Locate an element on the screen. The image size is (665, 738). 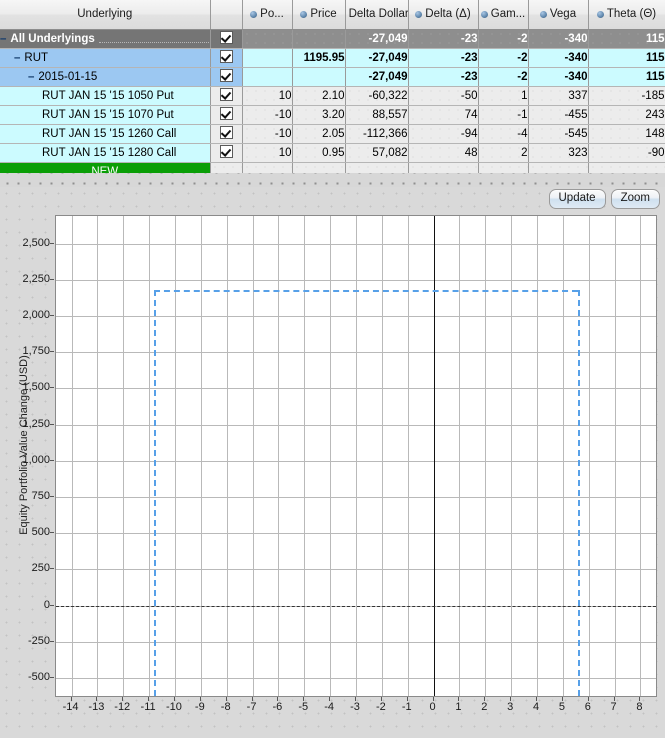
row-theta-cell: -90 is located at coordinates (626, 153).